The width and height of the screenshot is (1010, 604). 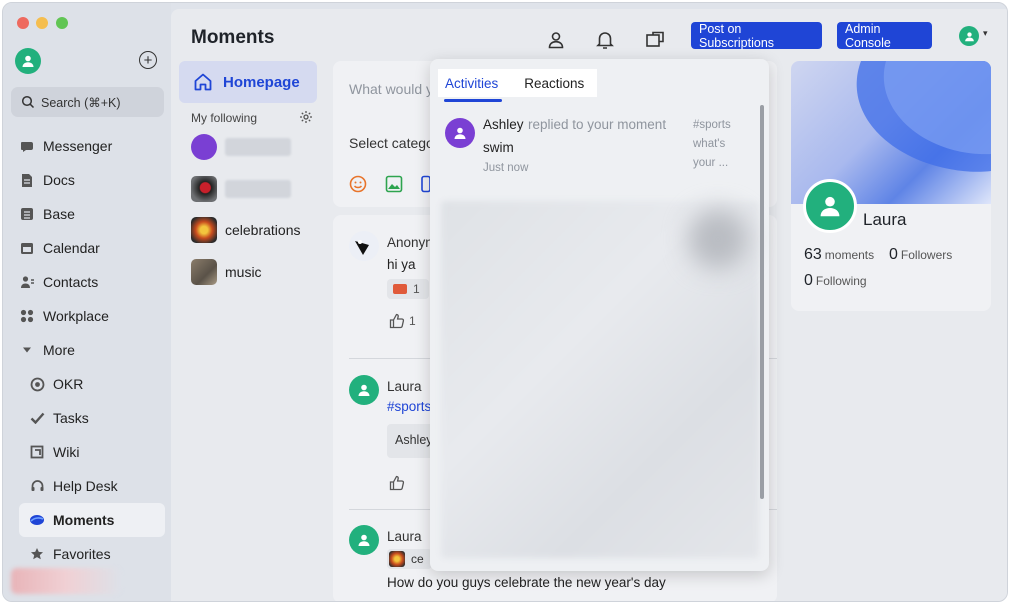 What do you see at coordinates (306, 119) in the screenshot?
I see `gear-icon` at bounding box center [306, 119].